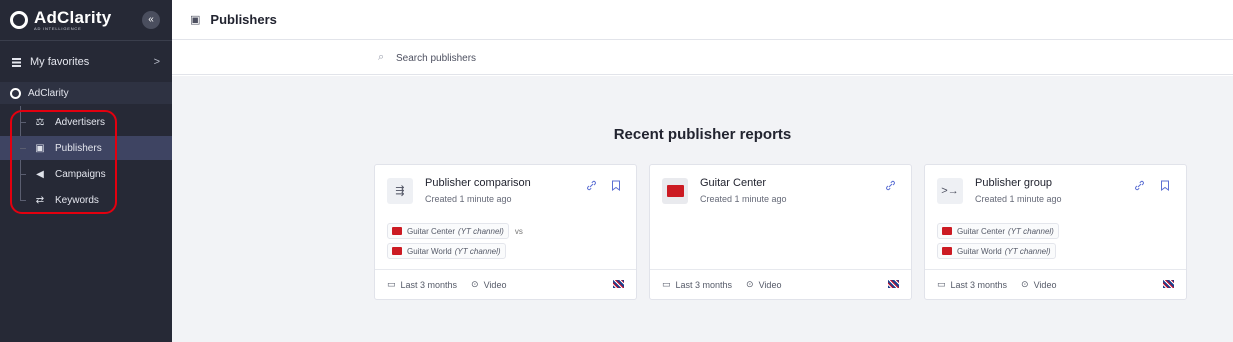 The image size is (1233, 342). I want to click on card-title: Publisher comparison, so click(478, 183).